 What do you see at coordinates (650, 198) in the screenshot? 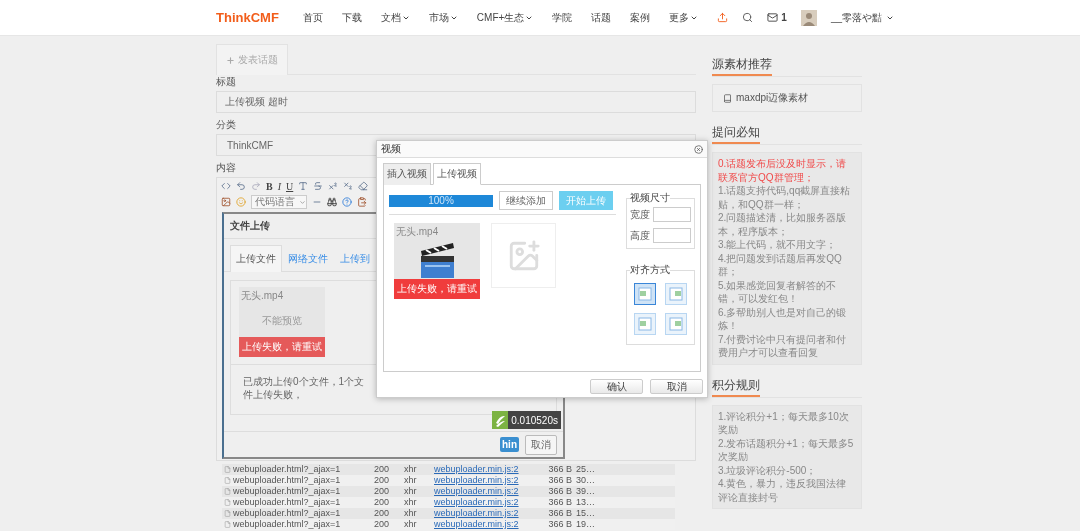
I see `fieldset-legend: 视频尺寸` at bounding box center [650, 198].